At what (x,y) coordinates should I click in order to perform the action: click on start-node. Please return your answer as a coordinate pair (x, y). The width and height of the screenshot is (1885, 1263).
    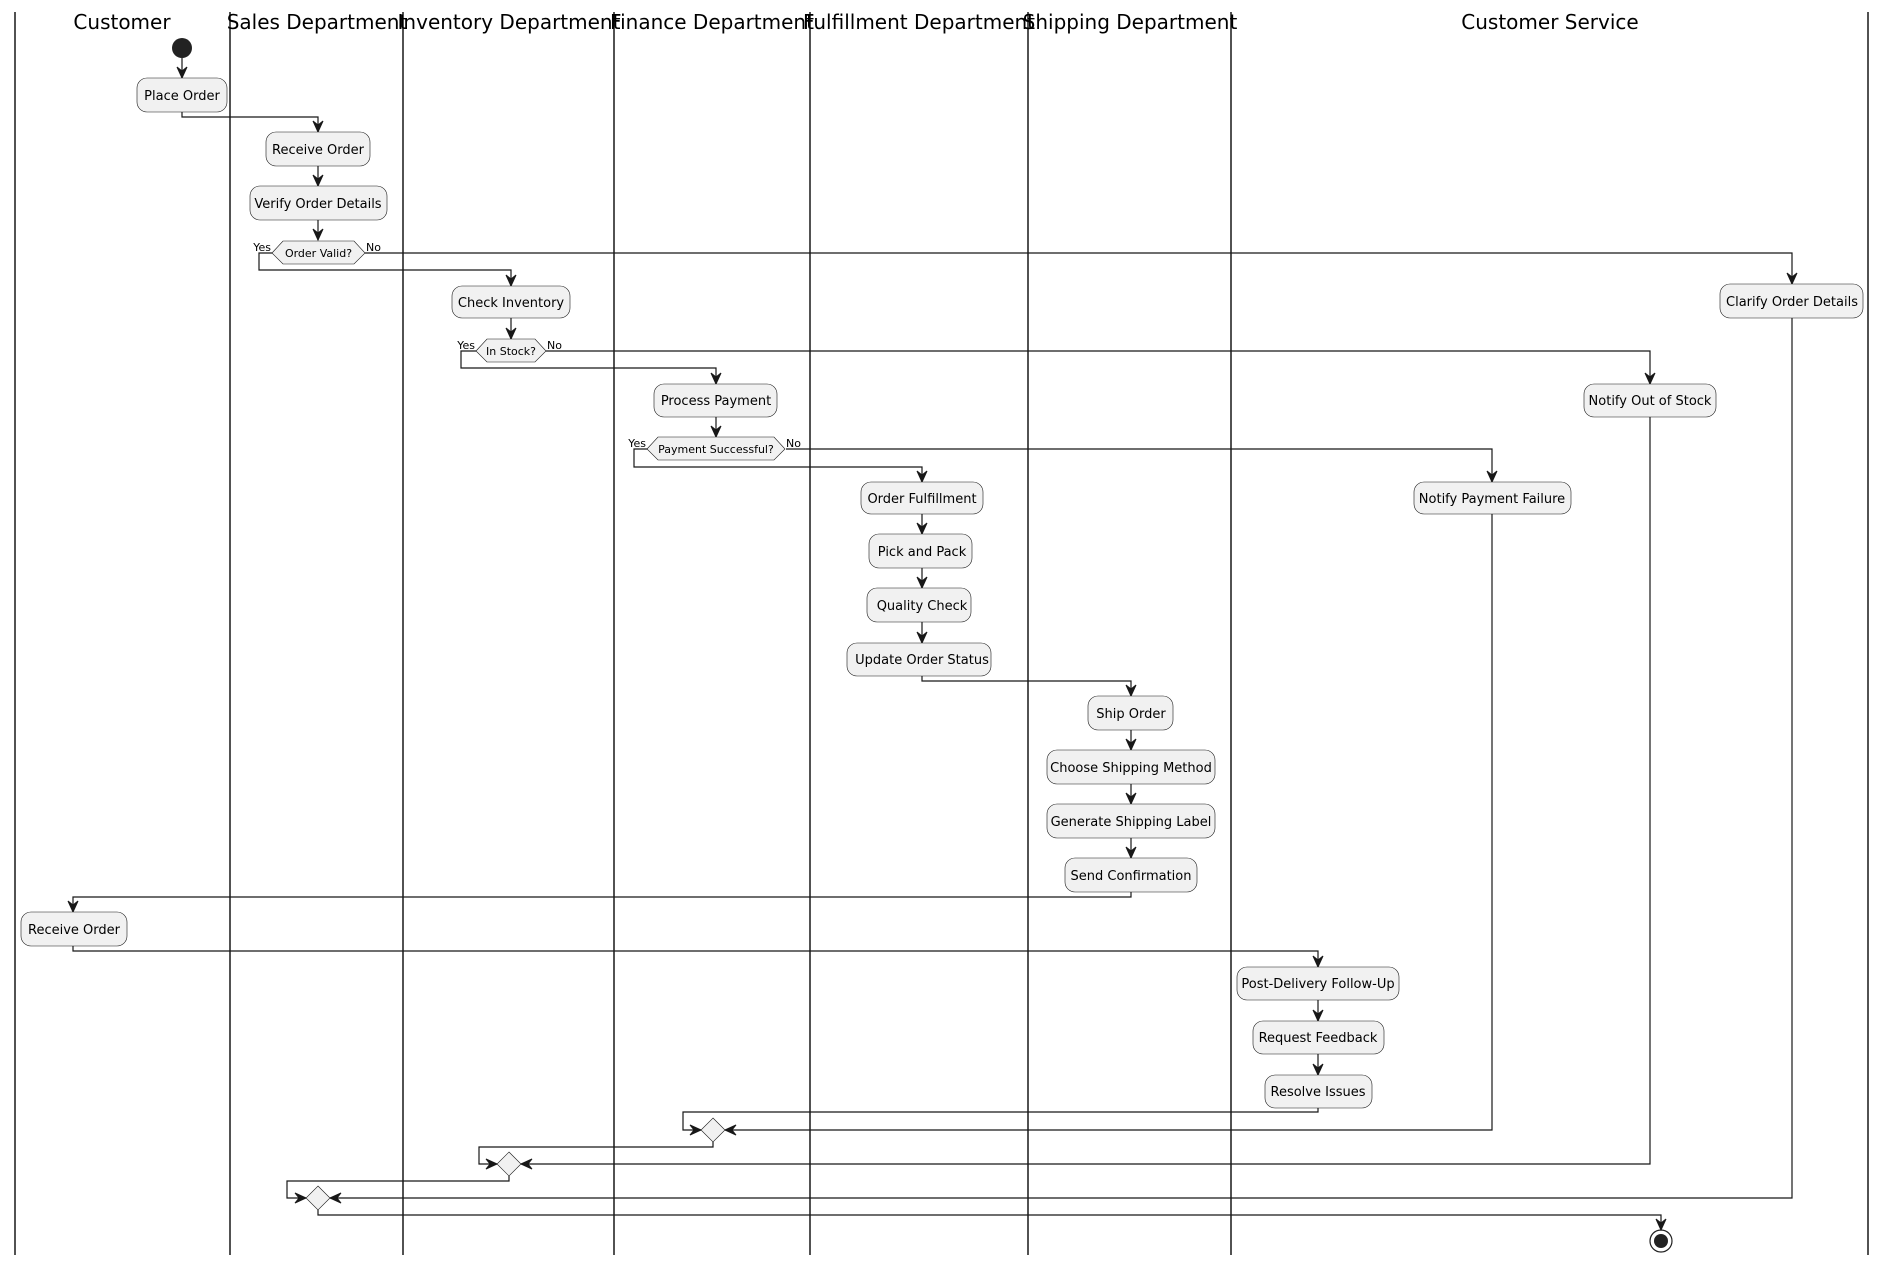
    Looking at the image, I should click on (182, 48).